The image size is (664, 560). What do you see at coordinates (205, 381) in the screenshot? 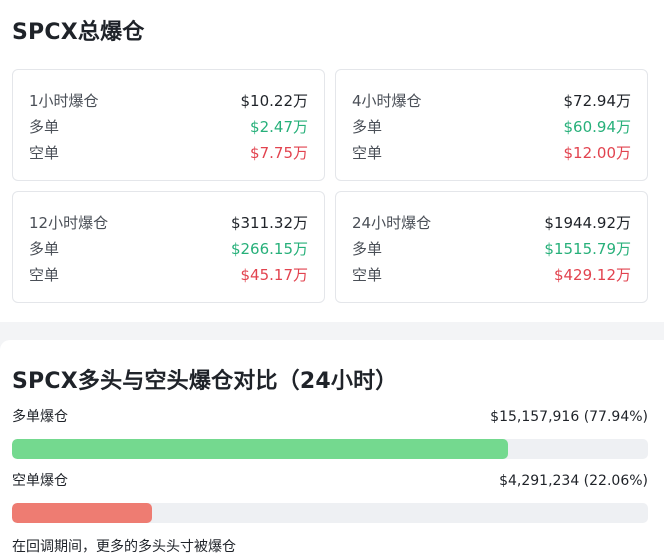
I see `comparison-title: SPCX多头与空头爆仓对比（24小时）` at bounding box center [205, 381].